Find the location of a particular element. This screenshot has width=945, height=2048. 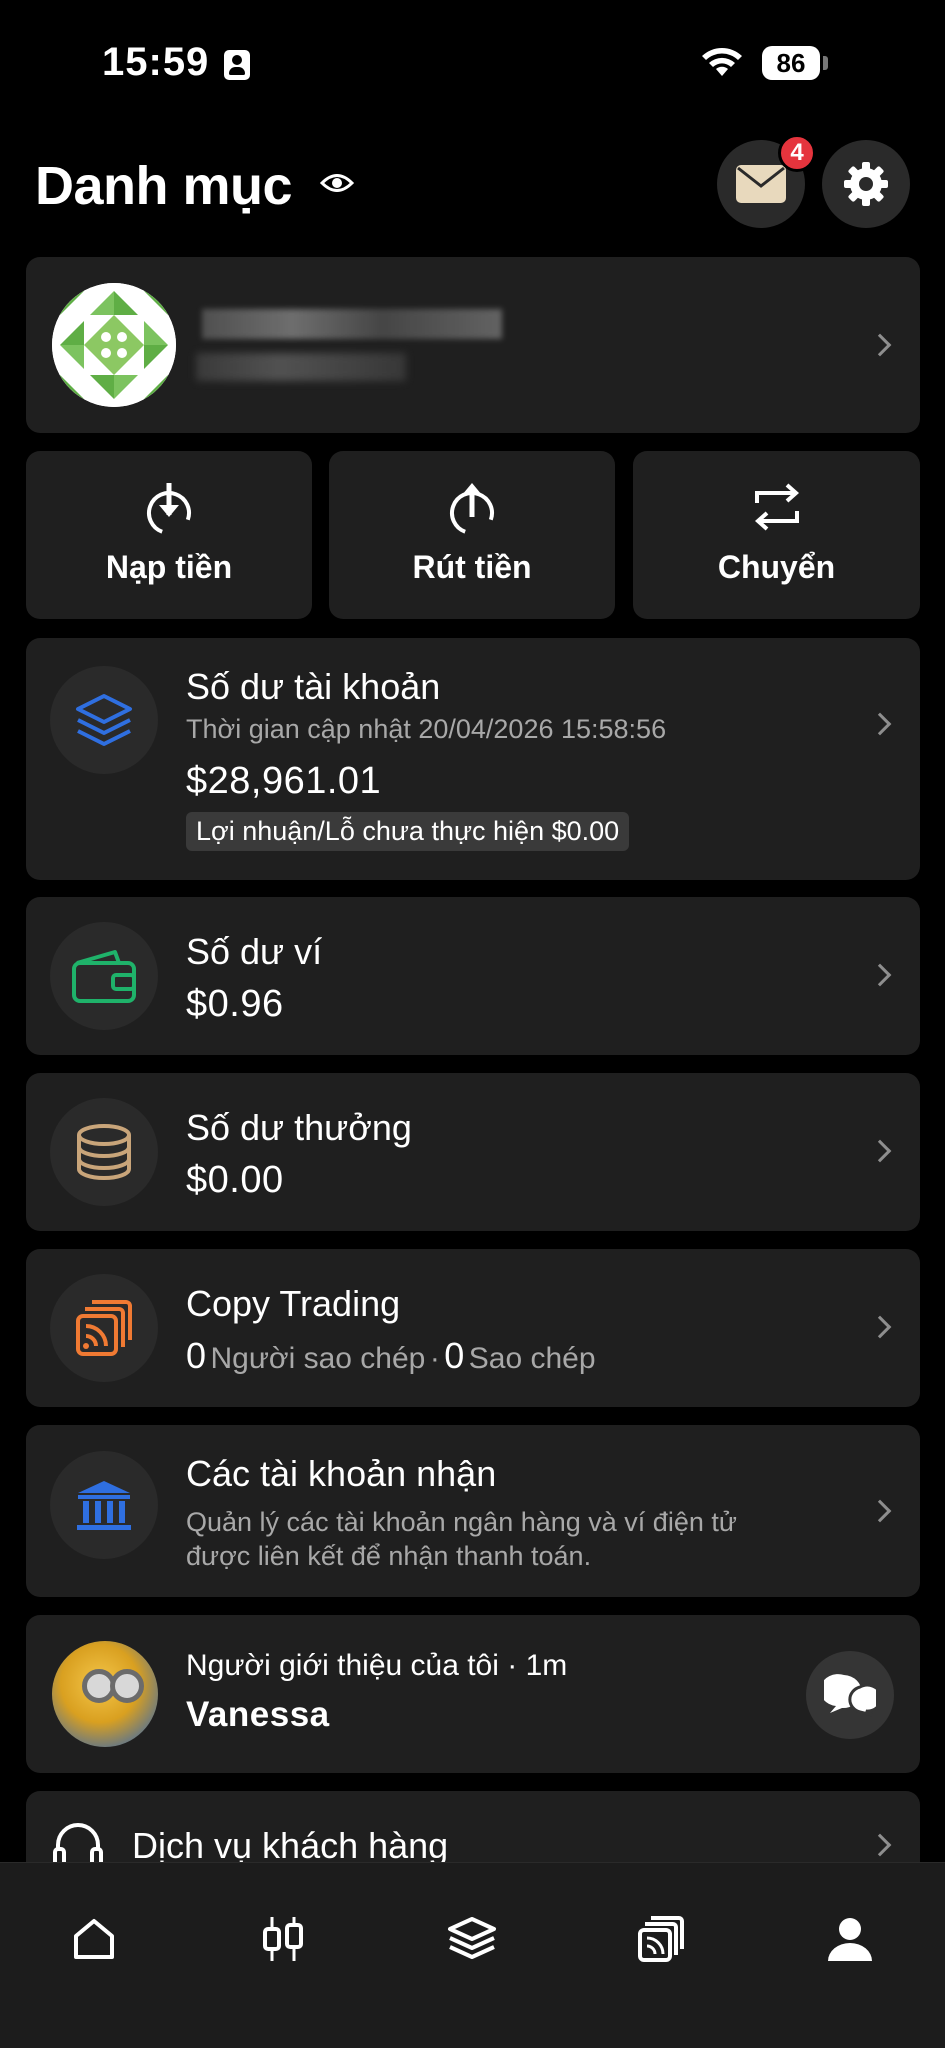

deposit-icon is located at coordinates (169, 509).